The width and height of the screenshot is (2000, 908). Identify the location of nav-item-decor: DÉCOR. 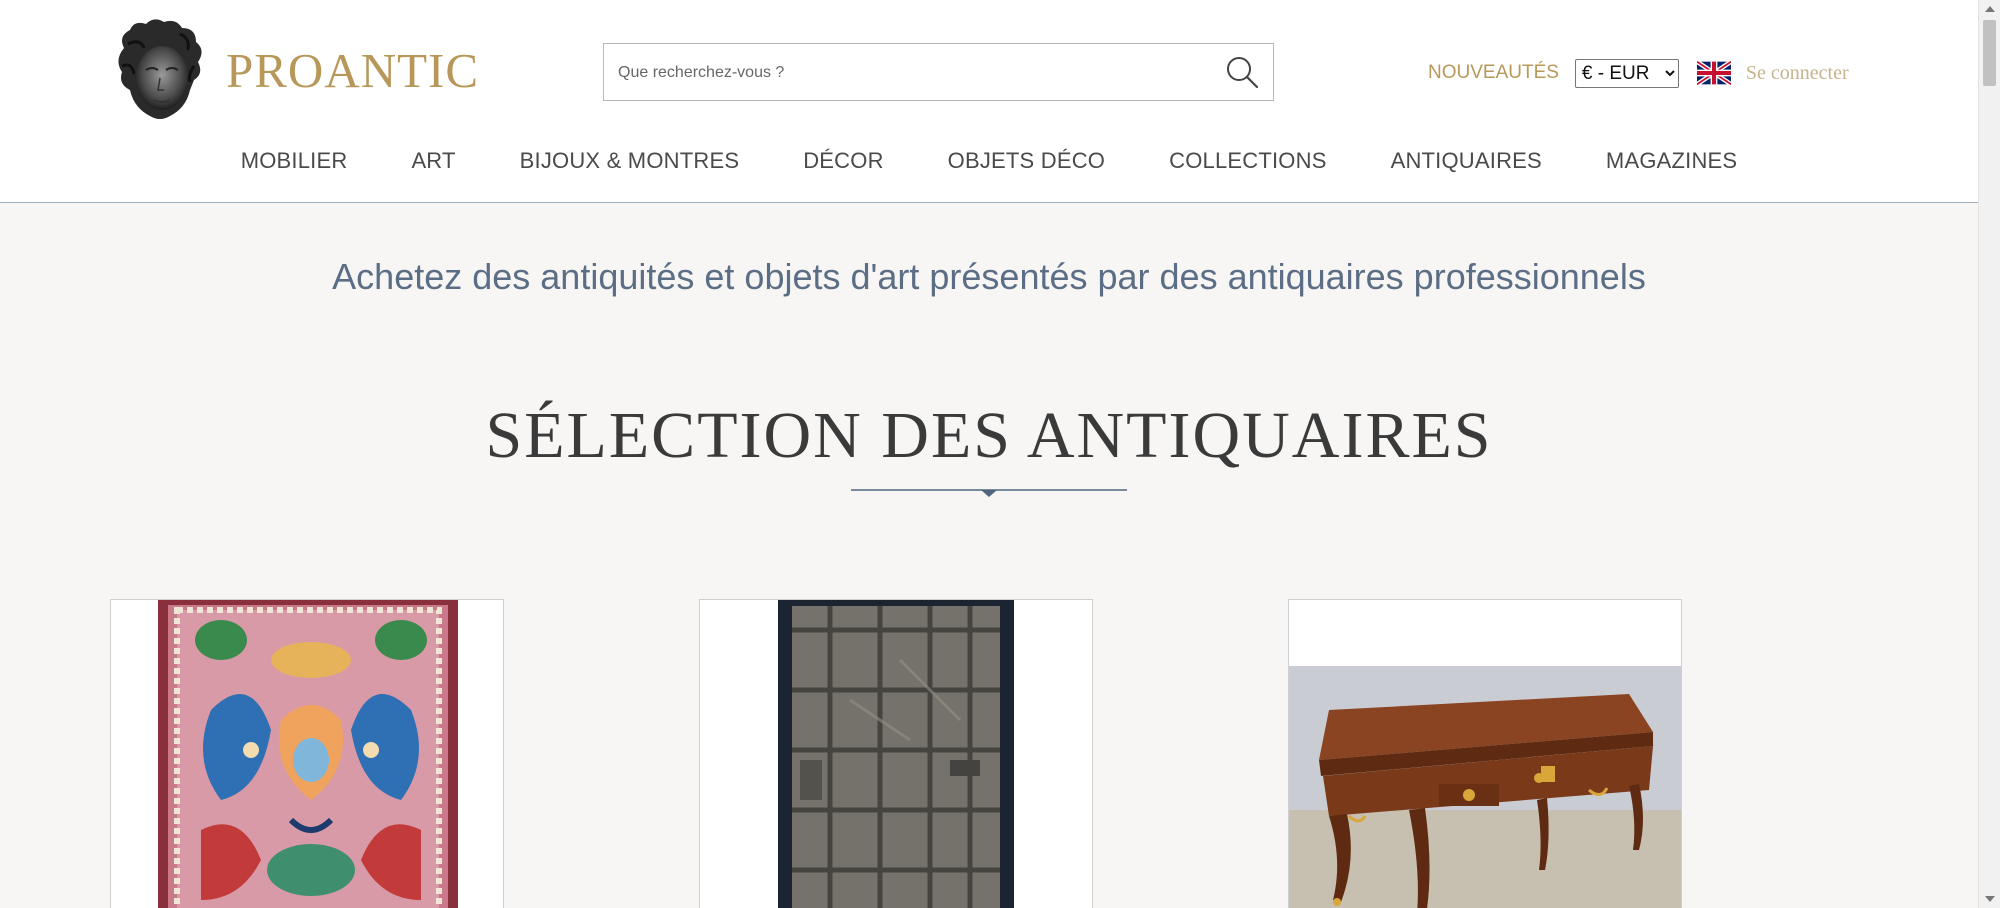
(843, 161).